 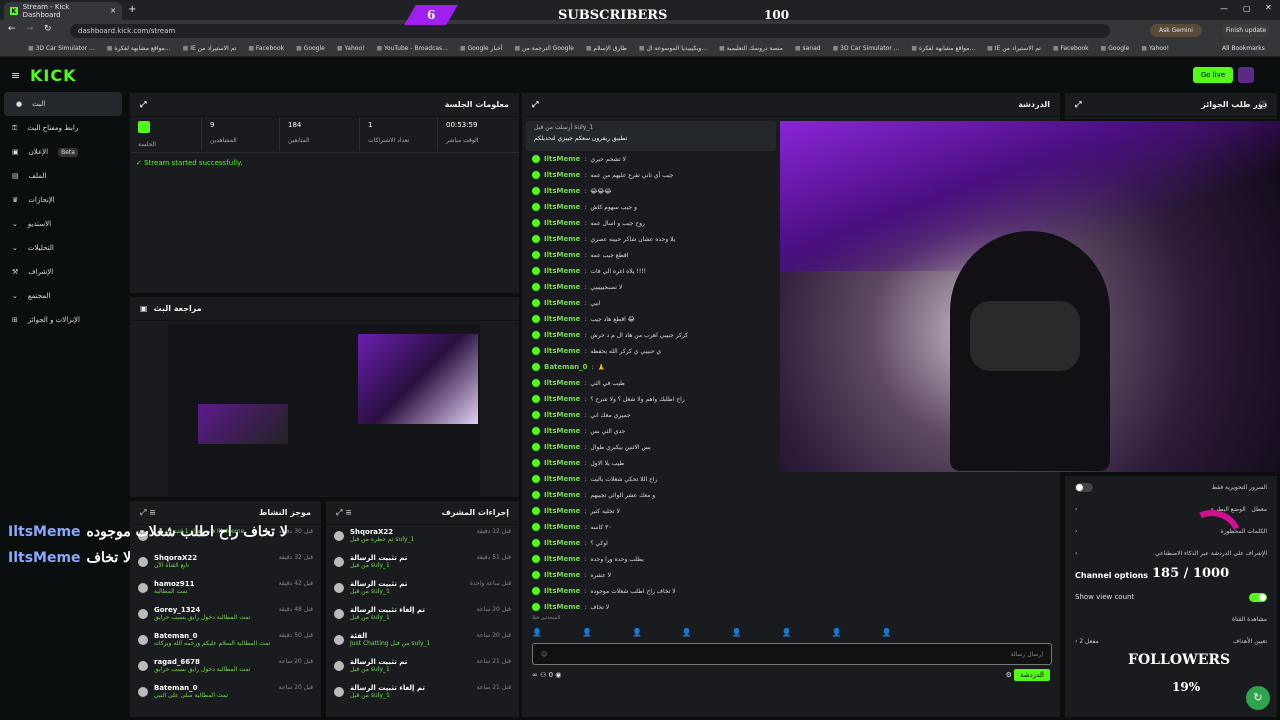 I want to click on menu-icon: ≡, so click(x=15, y=75).